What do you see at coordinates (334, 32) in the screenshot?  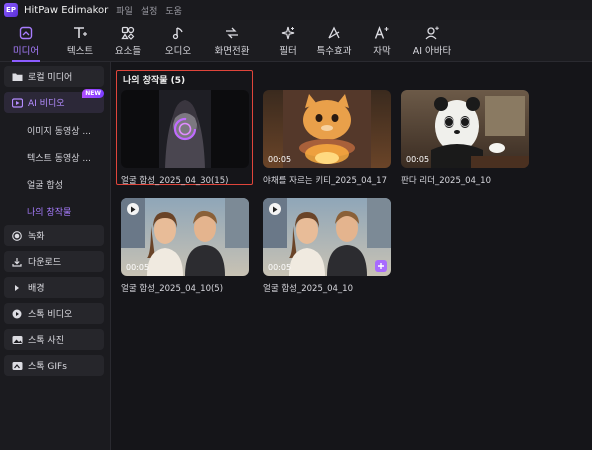 I see `effects-icon` at bounding box center [334, 32].